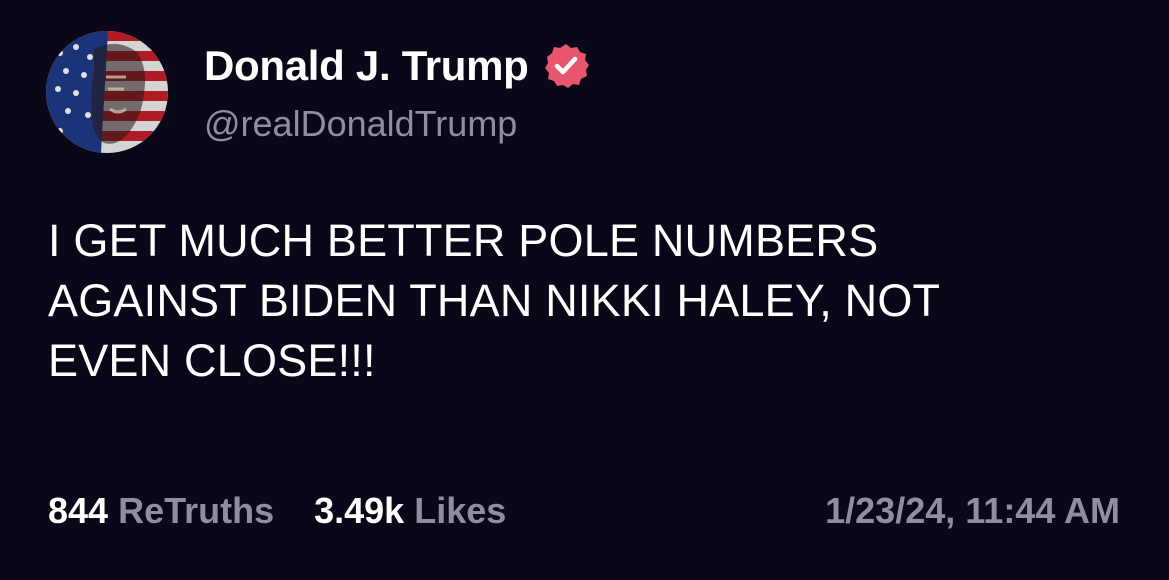 This screenshot has width=1169, height=580. Describe the element at coordinates (360, 124) in the screenshot. I see `author-handle: @realDonaldTrump` at that location.